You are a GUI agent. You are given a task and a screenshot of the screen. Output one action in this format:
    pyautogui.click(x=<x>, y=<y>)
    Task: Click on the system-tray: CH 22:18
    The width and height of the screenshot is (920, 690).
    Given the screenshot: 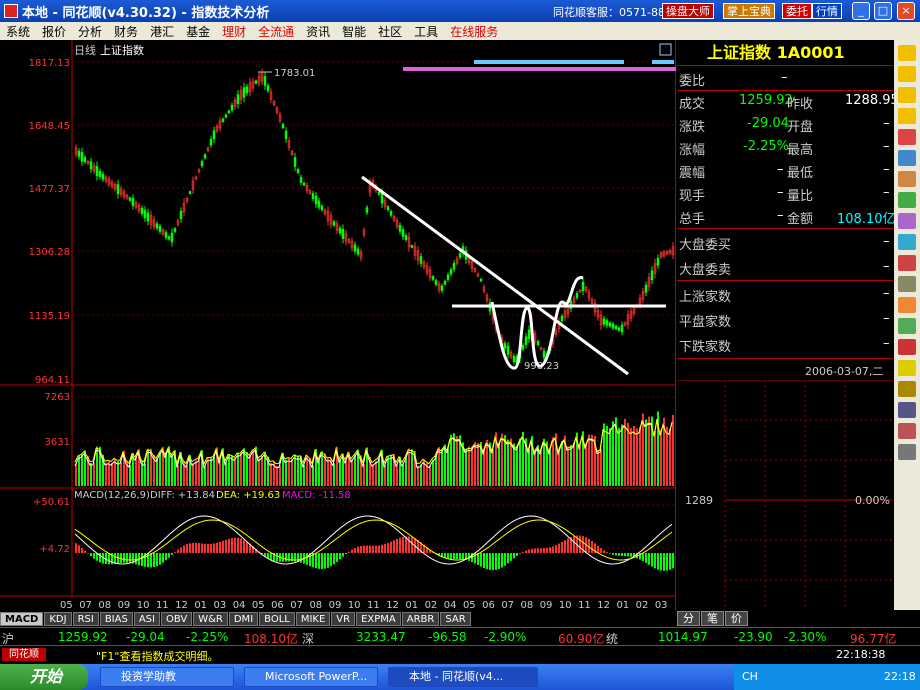 What is the action you would take?
    pyautogui.click(x=827, y=677)
    